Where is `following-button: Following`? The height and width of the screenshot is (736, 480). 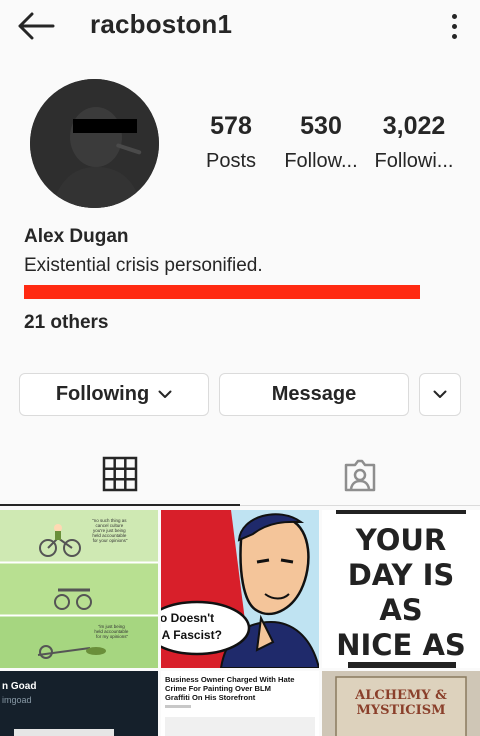 following-button: Following is located at coordinates (114, 394).